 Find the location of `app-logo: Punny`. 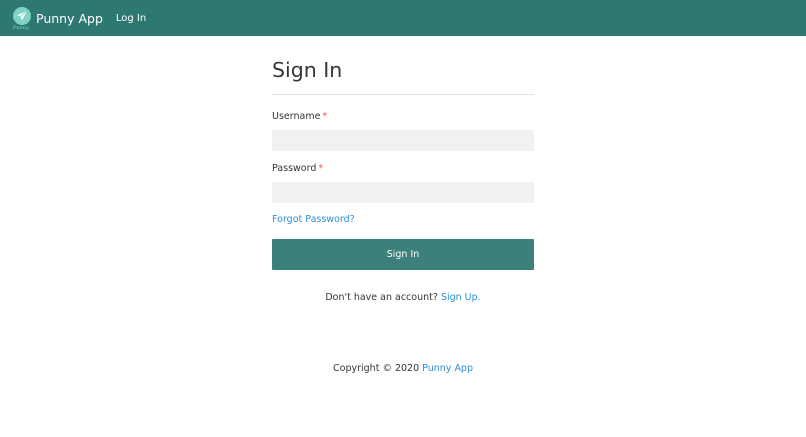

app-logo: Punny is located at coordinates (23, 18).